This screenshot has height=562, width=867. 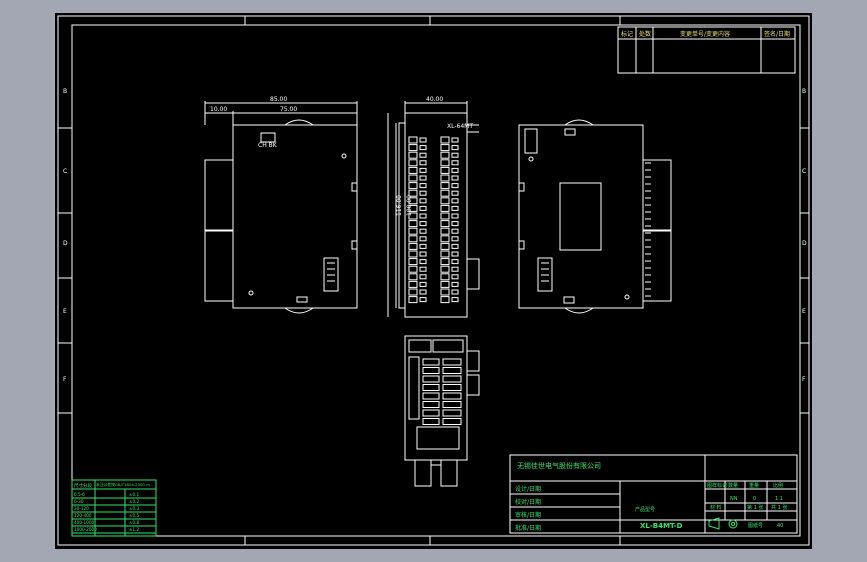 I want to click on tolerance-value: ±0.3, so click(x=134, y=508).